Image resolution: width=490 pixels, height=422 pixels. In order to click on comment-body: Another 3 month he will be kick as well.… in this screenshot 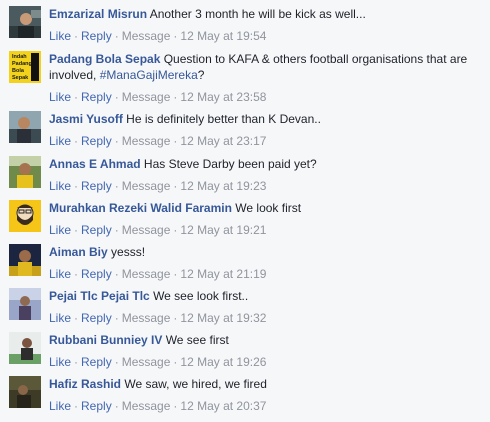, I will do `click(257, 14)`.